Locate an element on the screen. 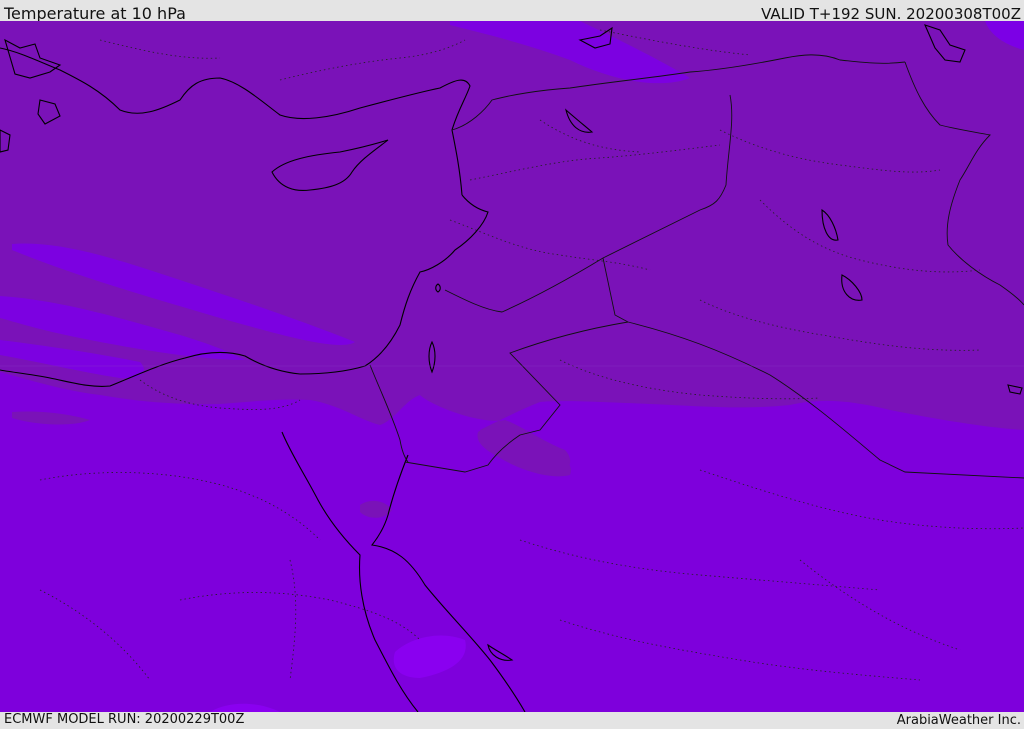 Image resolution: width=1024 pixels, height=729 pixels. credit: ArabiaWeather Inc. is located at coordinates (958, 720).